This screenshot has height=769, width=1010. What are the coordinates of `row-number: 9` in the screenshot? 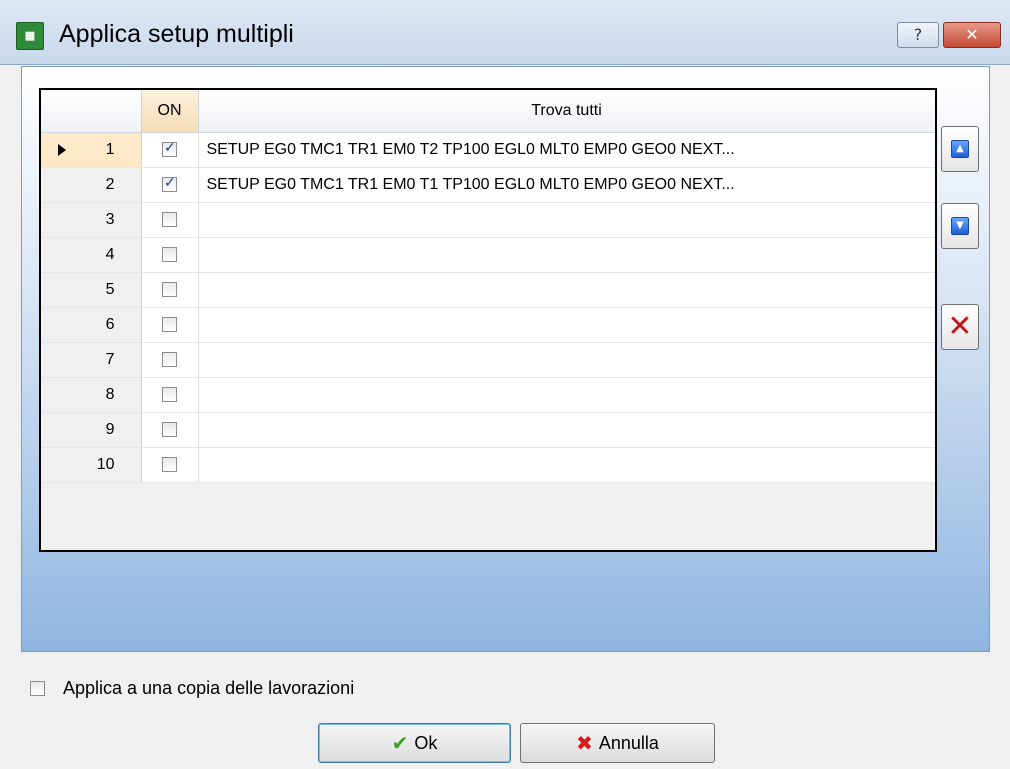 It's located at (91, 430).